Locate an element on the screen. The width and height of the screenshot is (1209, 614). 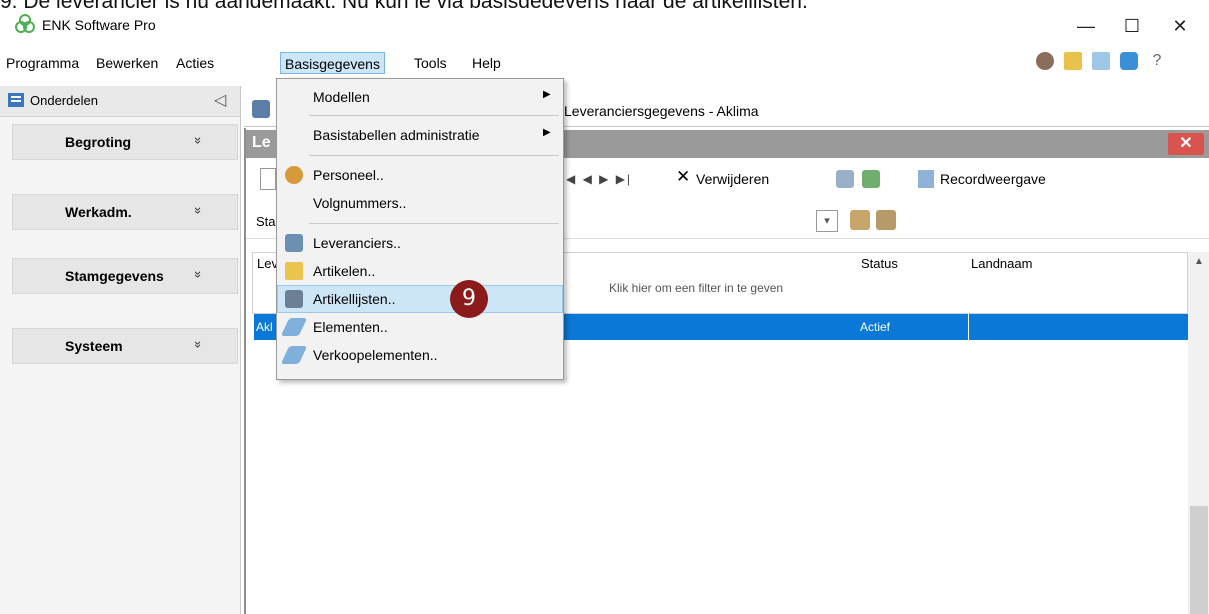
group-label: Systeem is located at coordinates (94, 346).